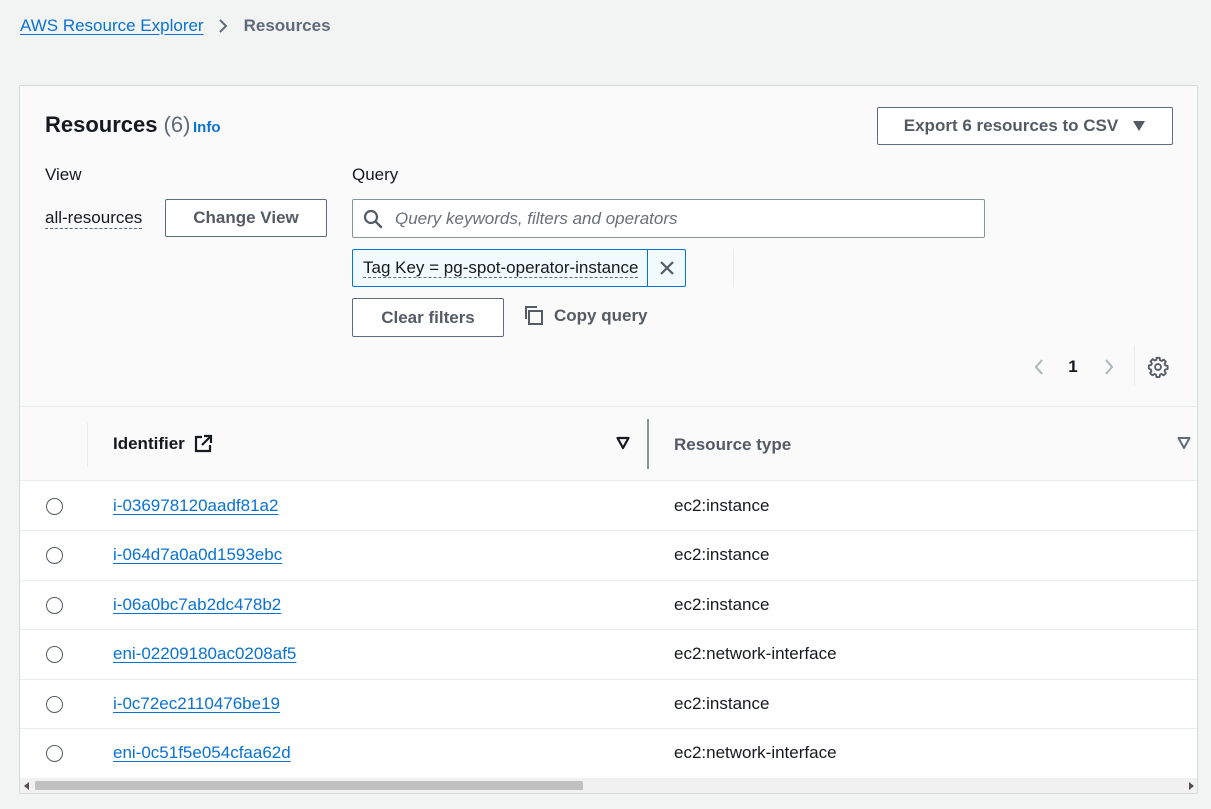 Image resolution: width=1211 pixels, height=809 pixels. What do you see at coordinates (1134, 366) in the screenshot?
I see `pager-divider` at bounding box center [1134, 366].